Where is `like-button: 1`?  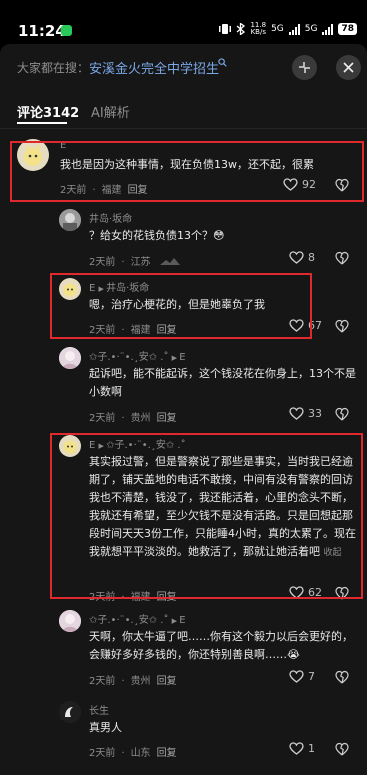
like-button: 1 is located at coordinates (302, 748).